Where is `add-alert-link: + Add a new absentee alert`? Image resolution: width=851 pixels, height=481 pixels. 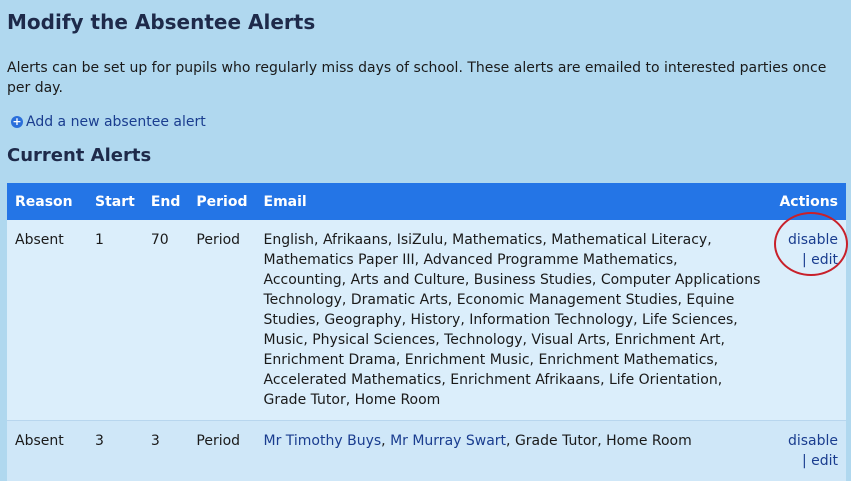
add-alert-link: + Add a new absentee alert is located at coordinates (425, 122).